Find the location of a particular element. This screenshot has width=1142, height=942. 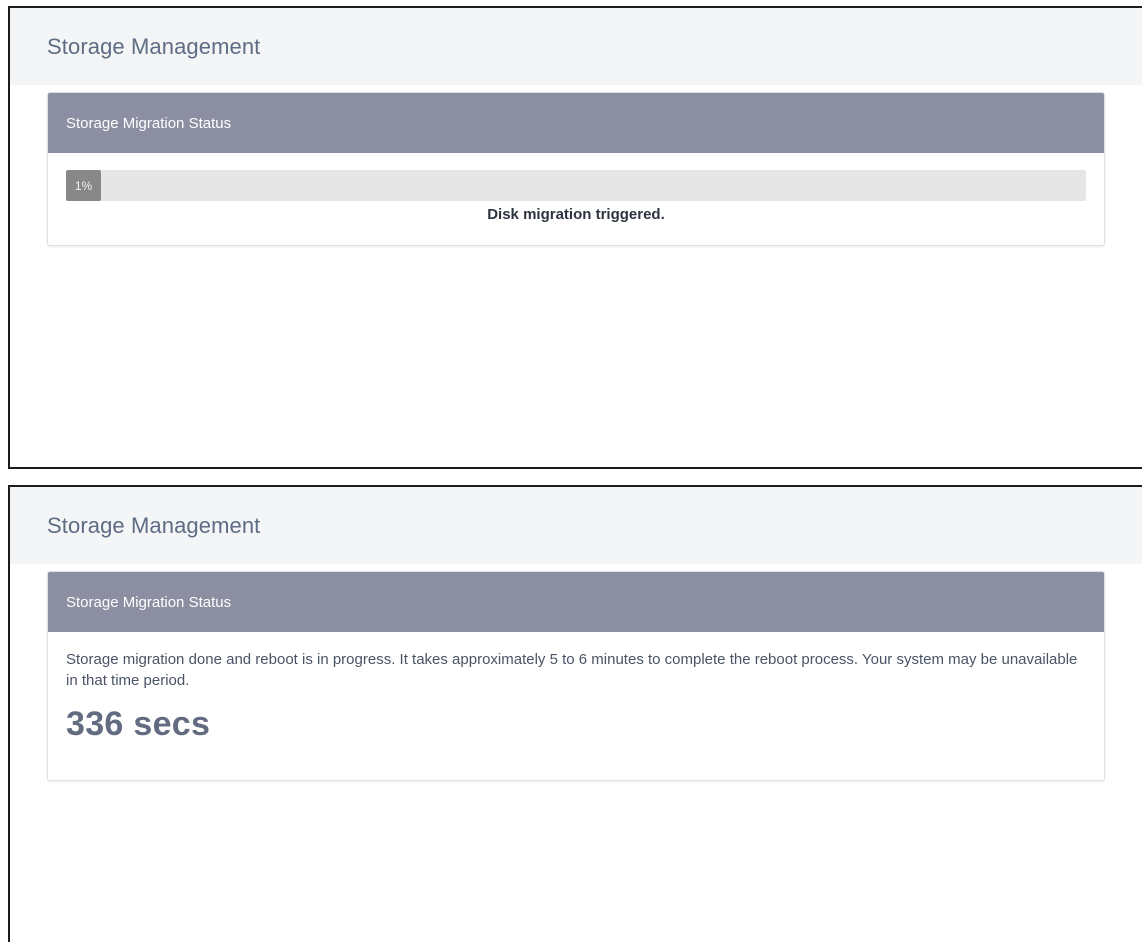

migration-progress-bar: 1% is located at coordinates (576, 185).